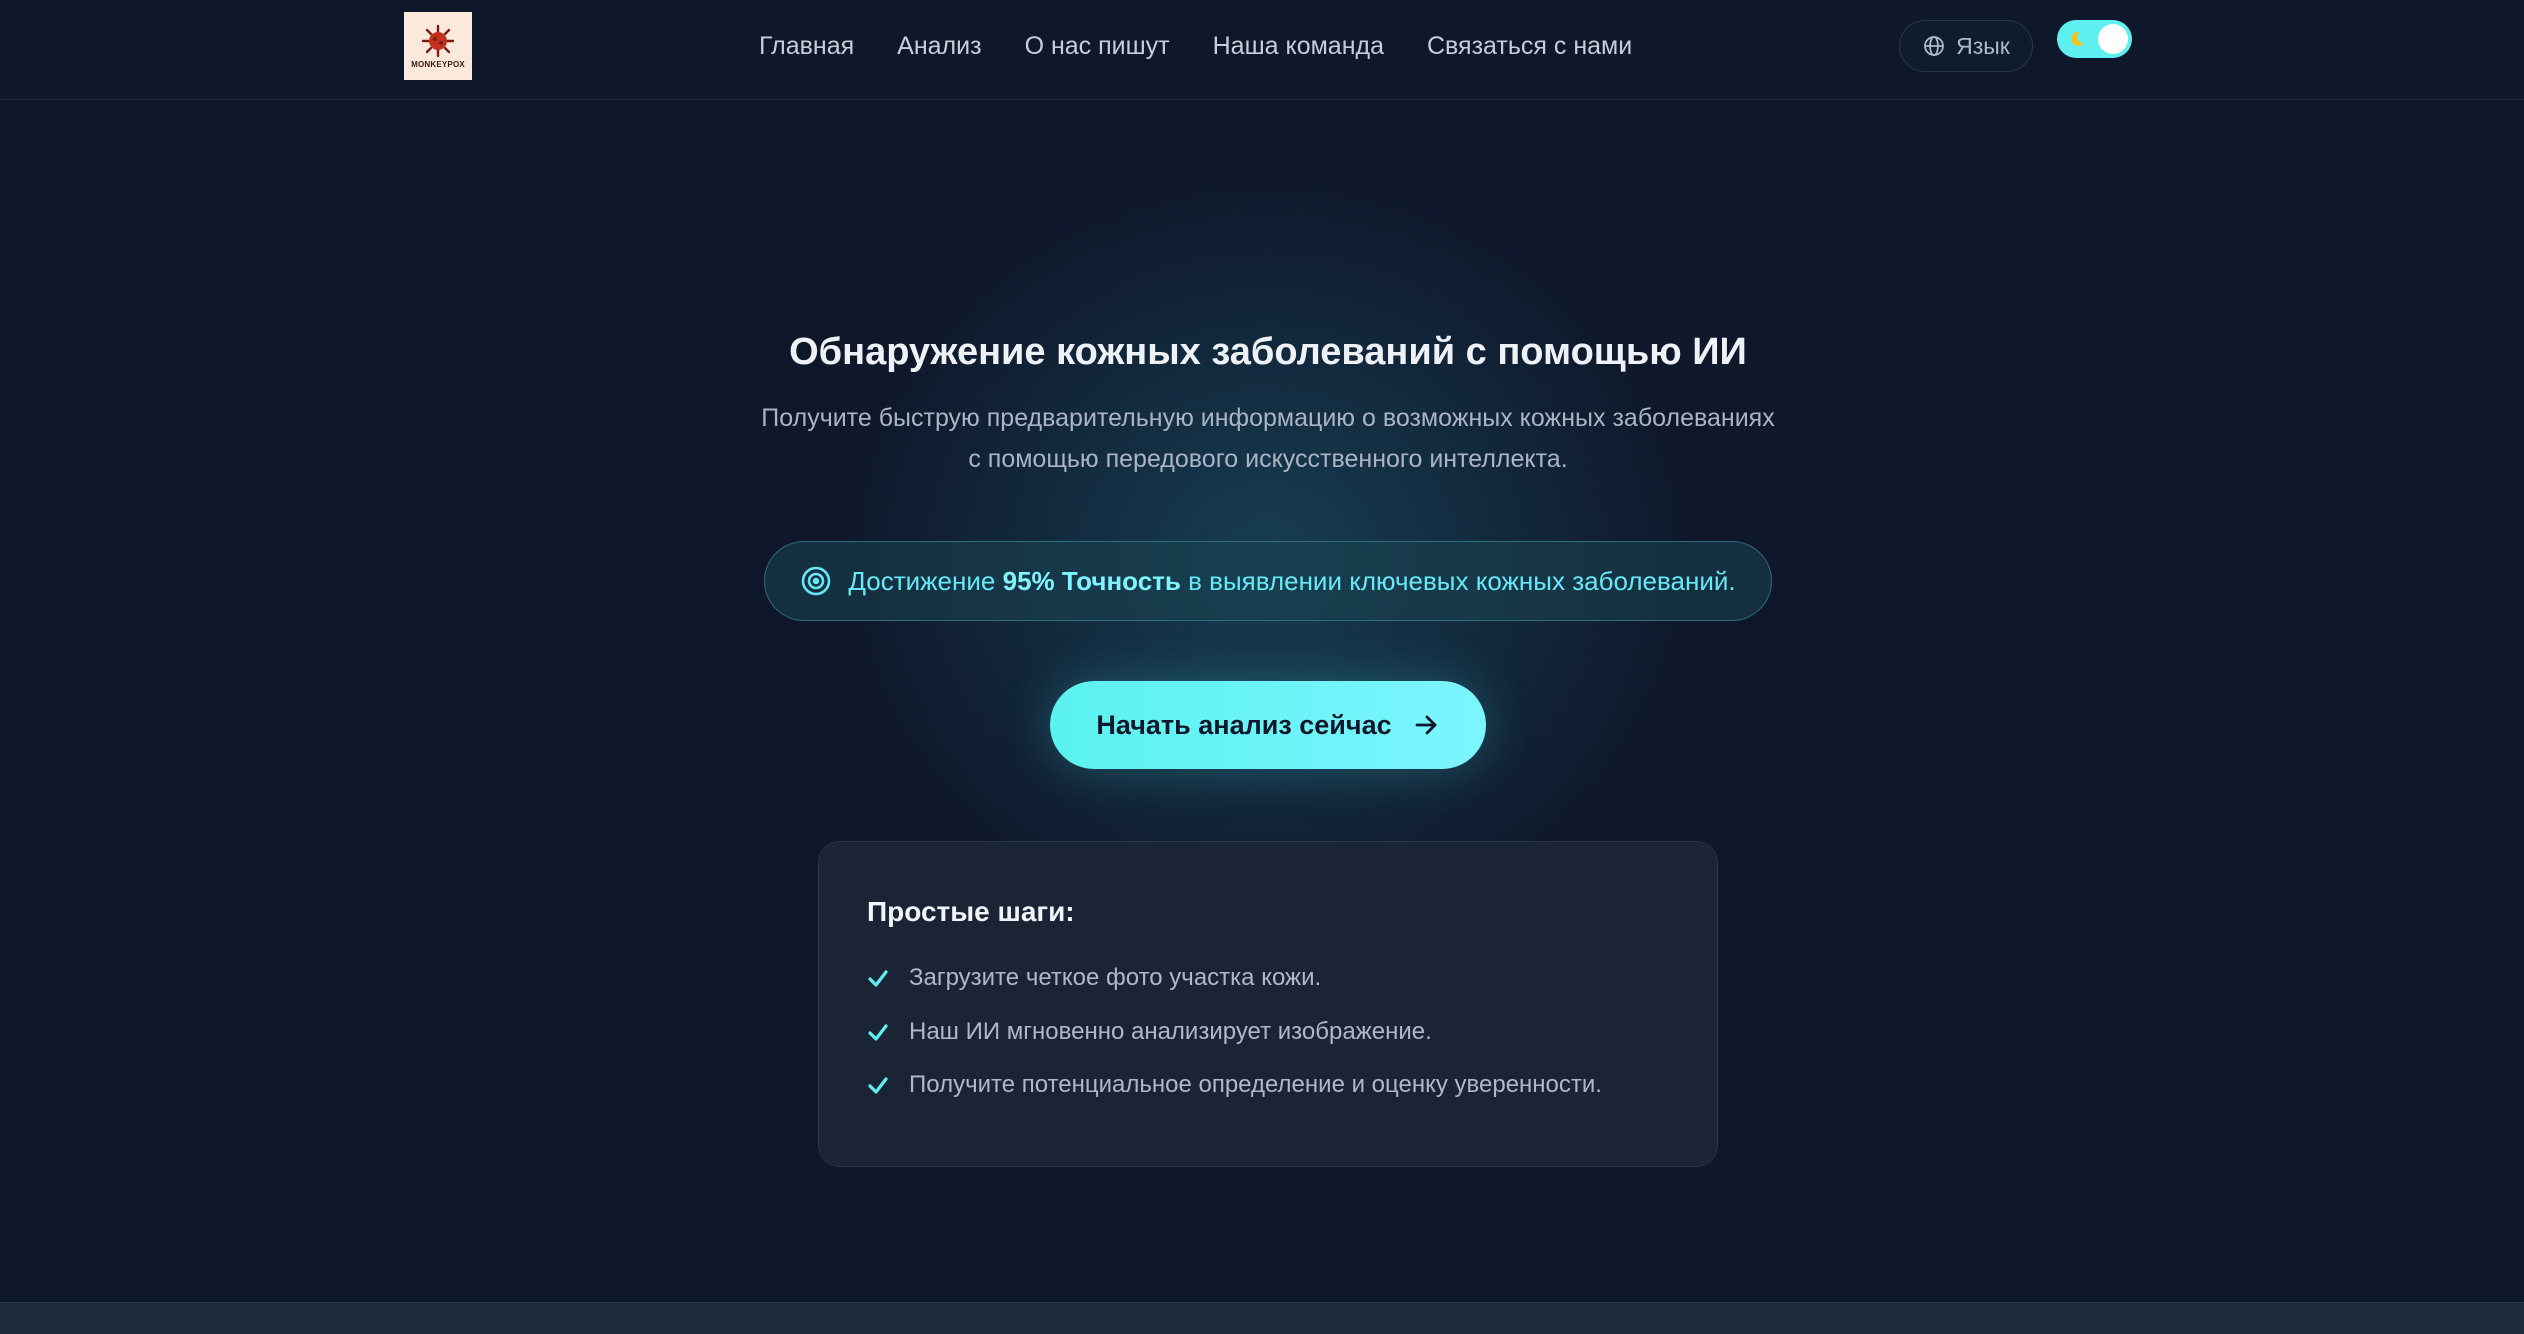  What do you see at coordinates (1529, 46) in the screenshot?
I see `nav-contact: Связаться с нами` at bounding box center [1529, 46].